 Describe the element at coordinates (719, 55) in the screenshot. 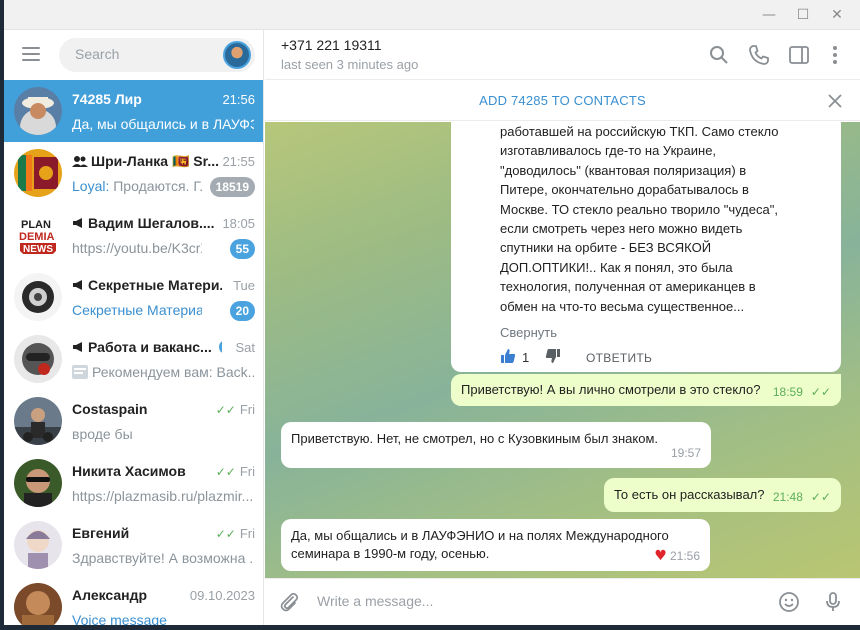

I see `search-icon` at that location.